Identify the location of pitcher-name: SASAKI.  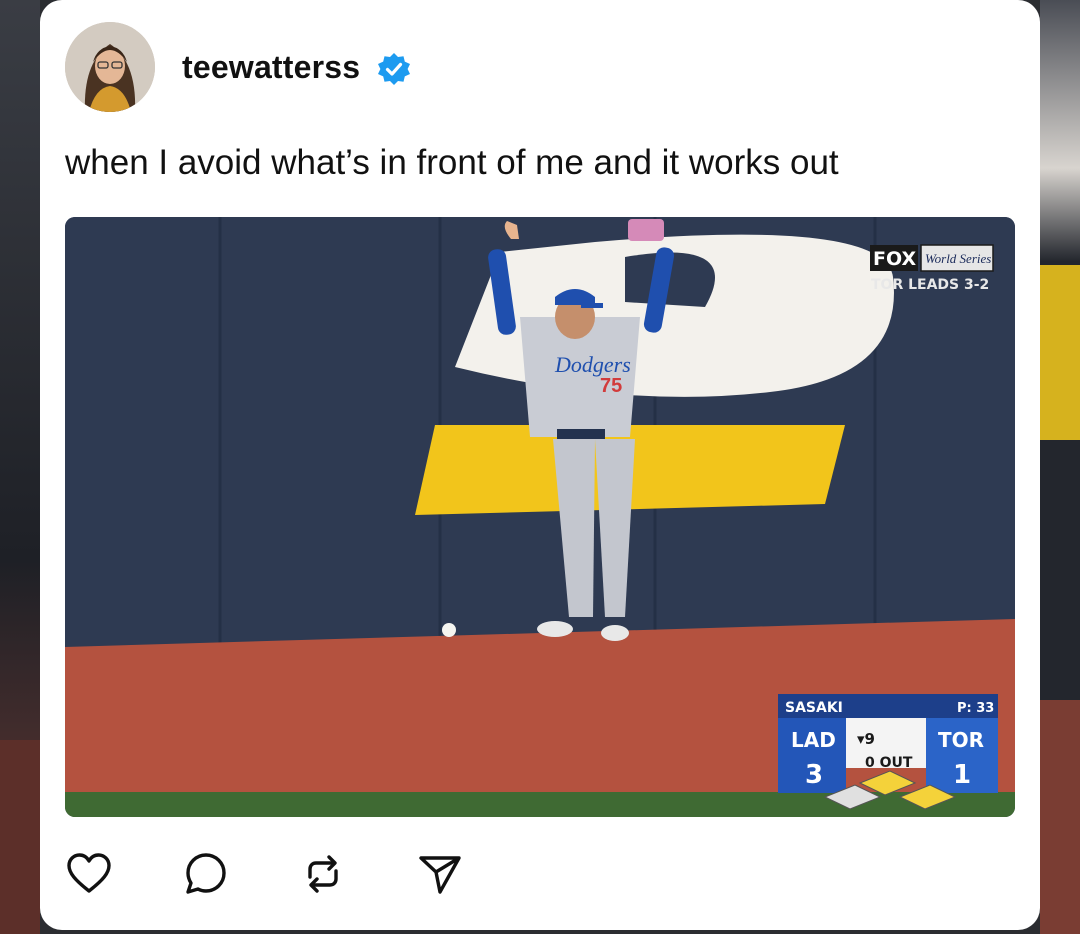
(814, 708).